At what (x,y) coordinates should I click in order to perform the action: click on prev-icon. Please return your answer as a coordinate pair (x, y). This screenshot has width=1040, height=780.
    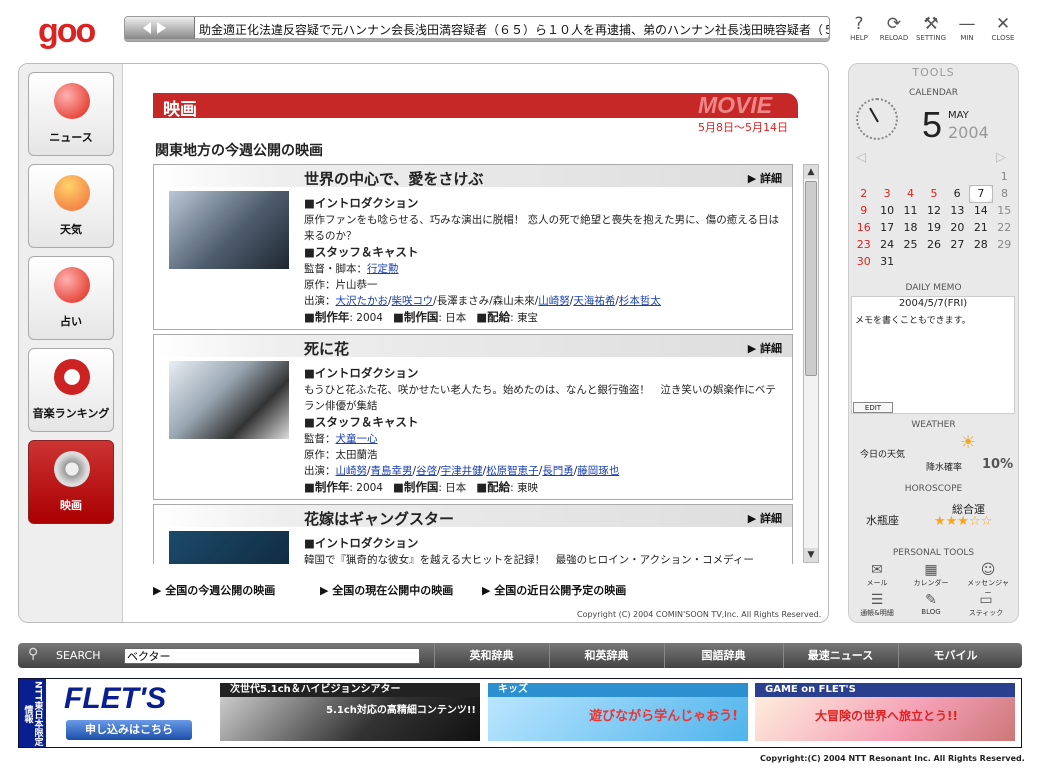
    Looking at the image, I should click on (147, 28).